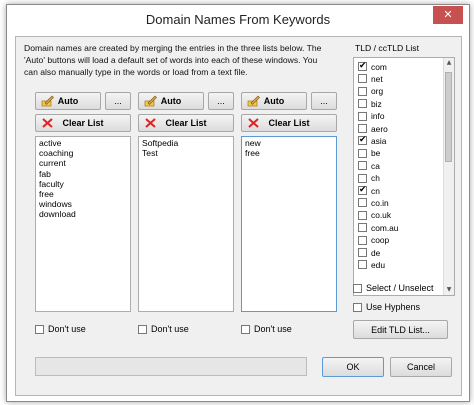 This screenshot has width=474, height=405. What do you see at coordinates (377, 78) in the screenshot?
I see `tld-item-label: net` at bounding box center [377, 78].